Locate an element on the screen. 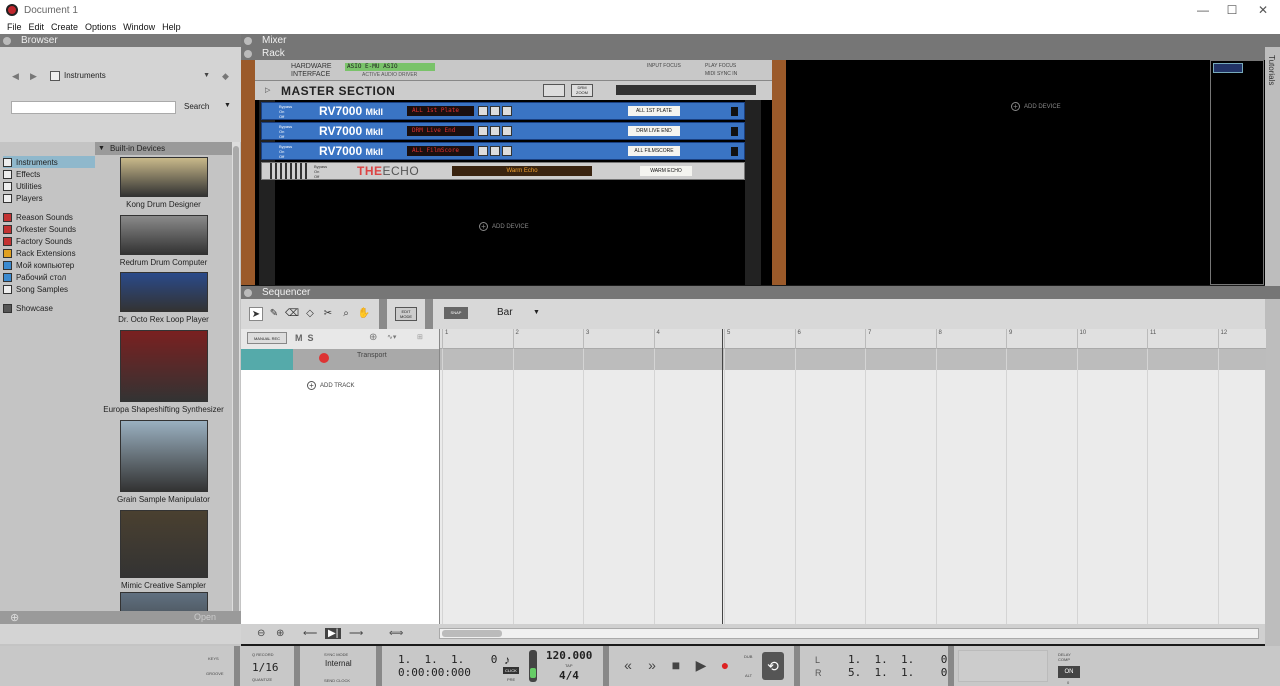 The width and height of the screenshot is (1280, 686). input-focus-label: INPUT FOCUS is located at coordinates (664, 66).